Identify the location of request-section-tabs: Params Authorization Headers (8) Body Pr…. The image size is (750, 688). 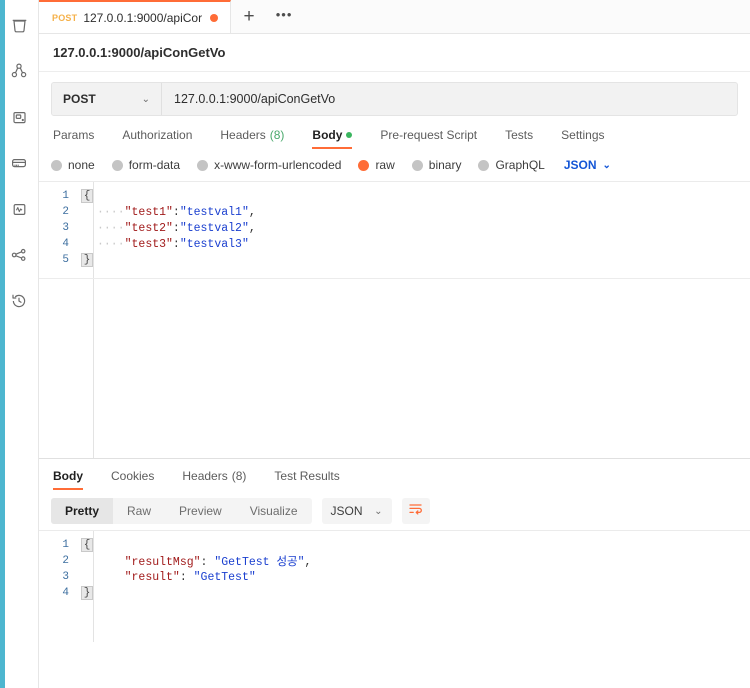
(394, 132).